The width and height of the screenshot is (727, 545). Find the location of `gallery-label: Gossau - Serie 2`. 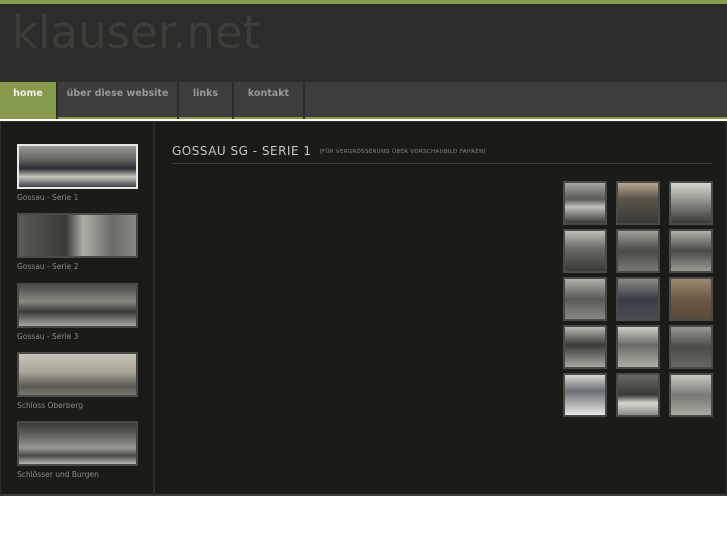

gallery-label: Gossau - Serie 2 is located at coordinates (48, 266).